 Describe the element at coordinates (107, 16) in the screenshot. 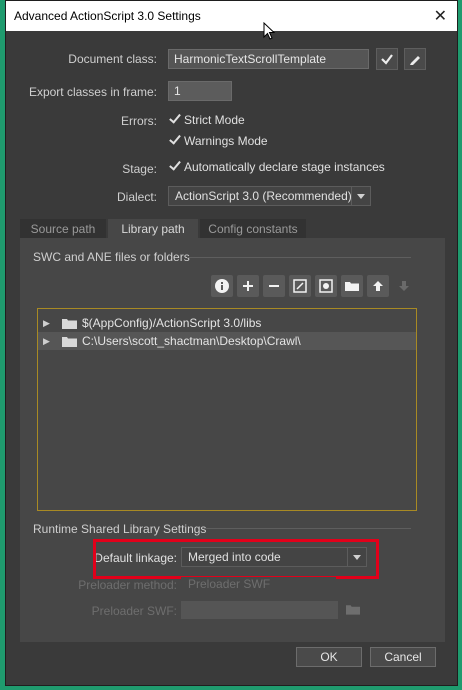

I see `dialog-title: Advanced ActionScript 3.0 Settings` at that location.